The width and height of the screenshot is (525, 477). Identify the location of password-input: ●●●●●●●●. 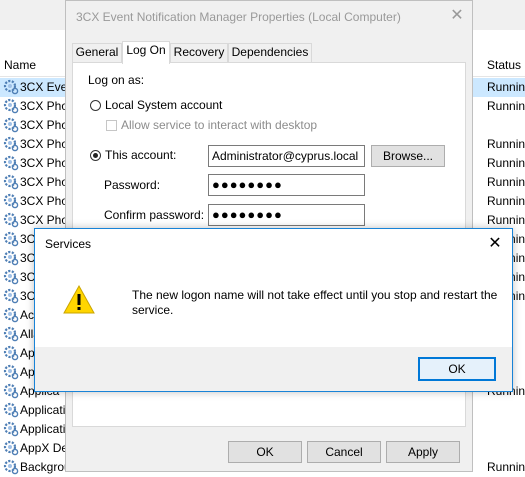
(286, 185).